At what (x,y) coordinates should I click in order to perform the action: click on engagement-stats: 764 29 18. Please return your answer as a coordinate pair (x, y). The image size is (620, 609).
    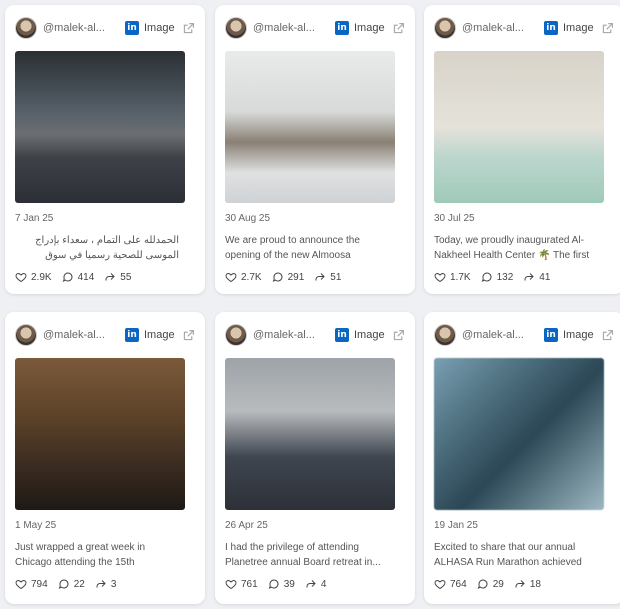
    Looking at the image, I should click on (492, 584).